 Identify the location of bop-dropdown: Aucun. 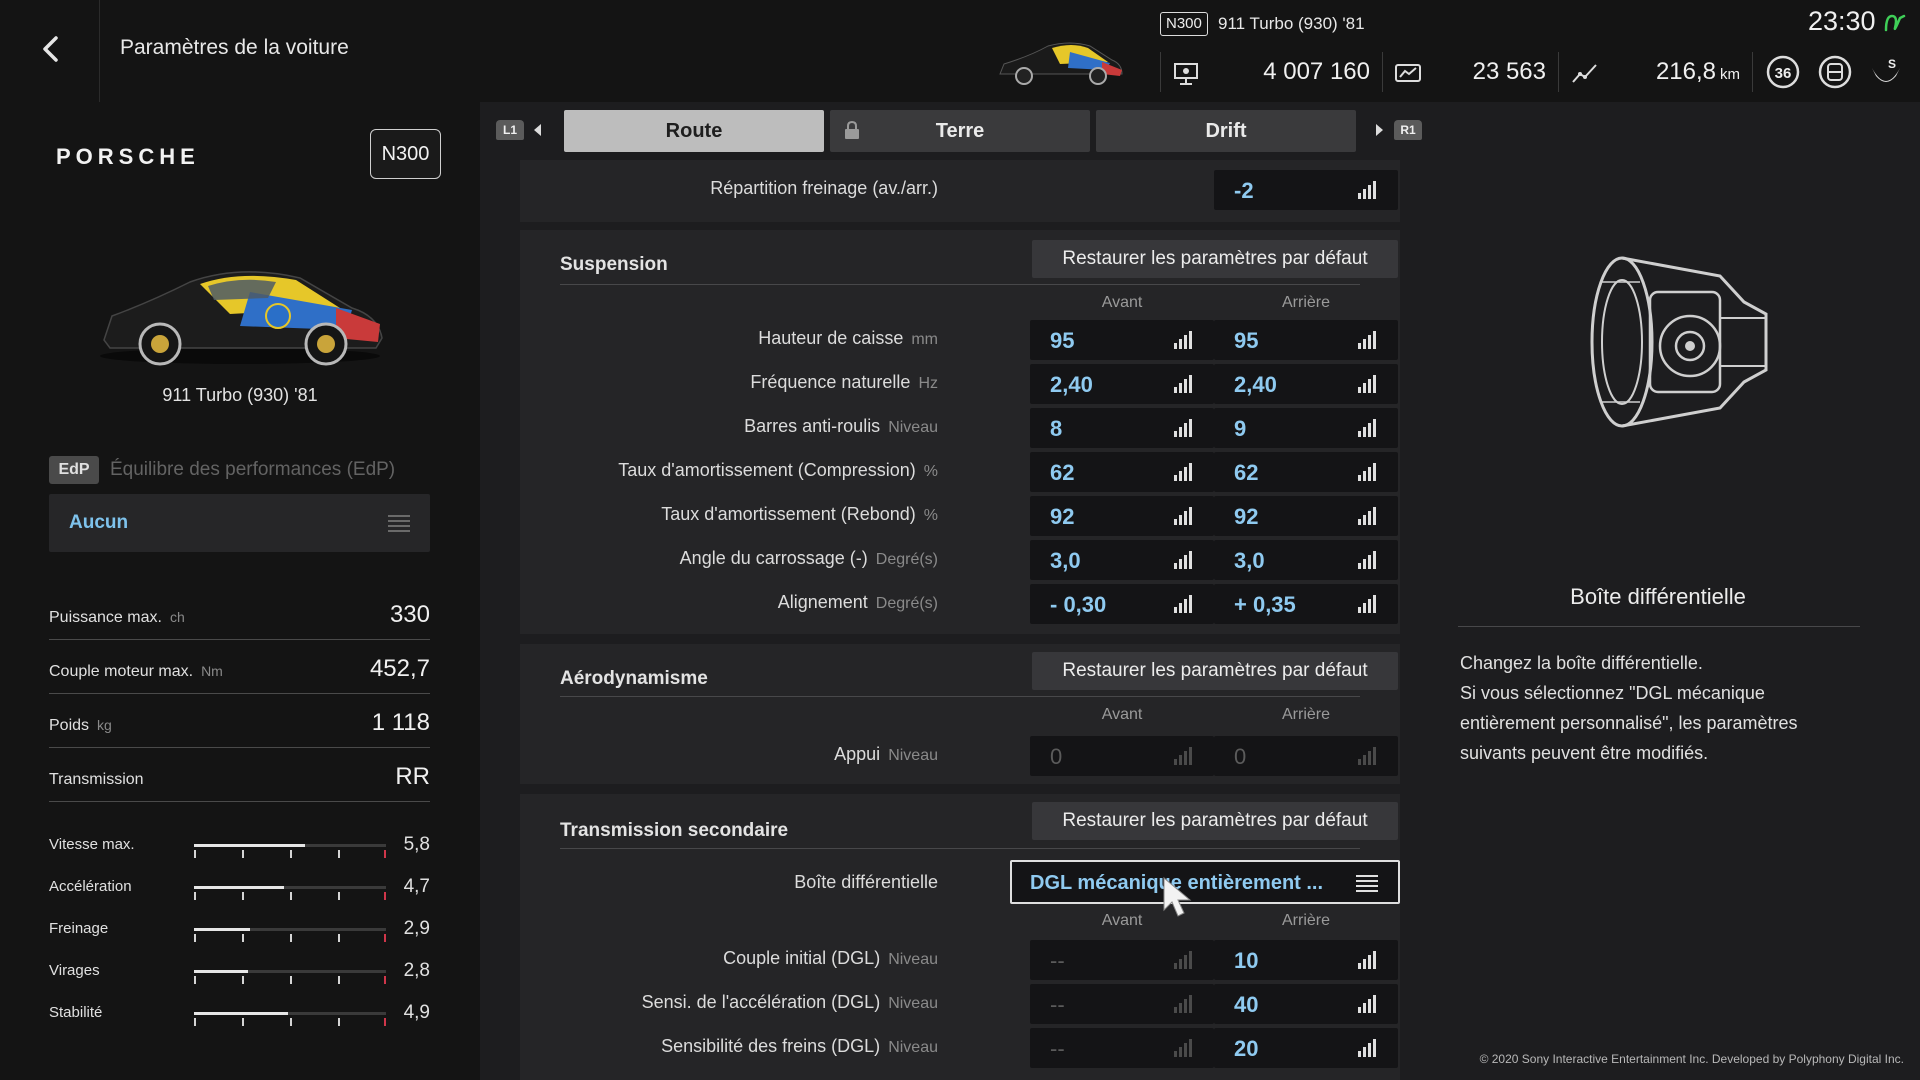
(239, 523).